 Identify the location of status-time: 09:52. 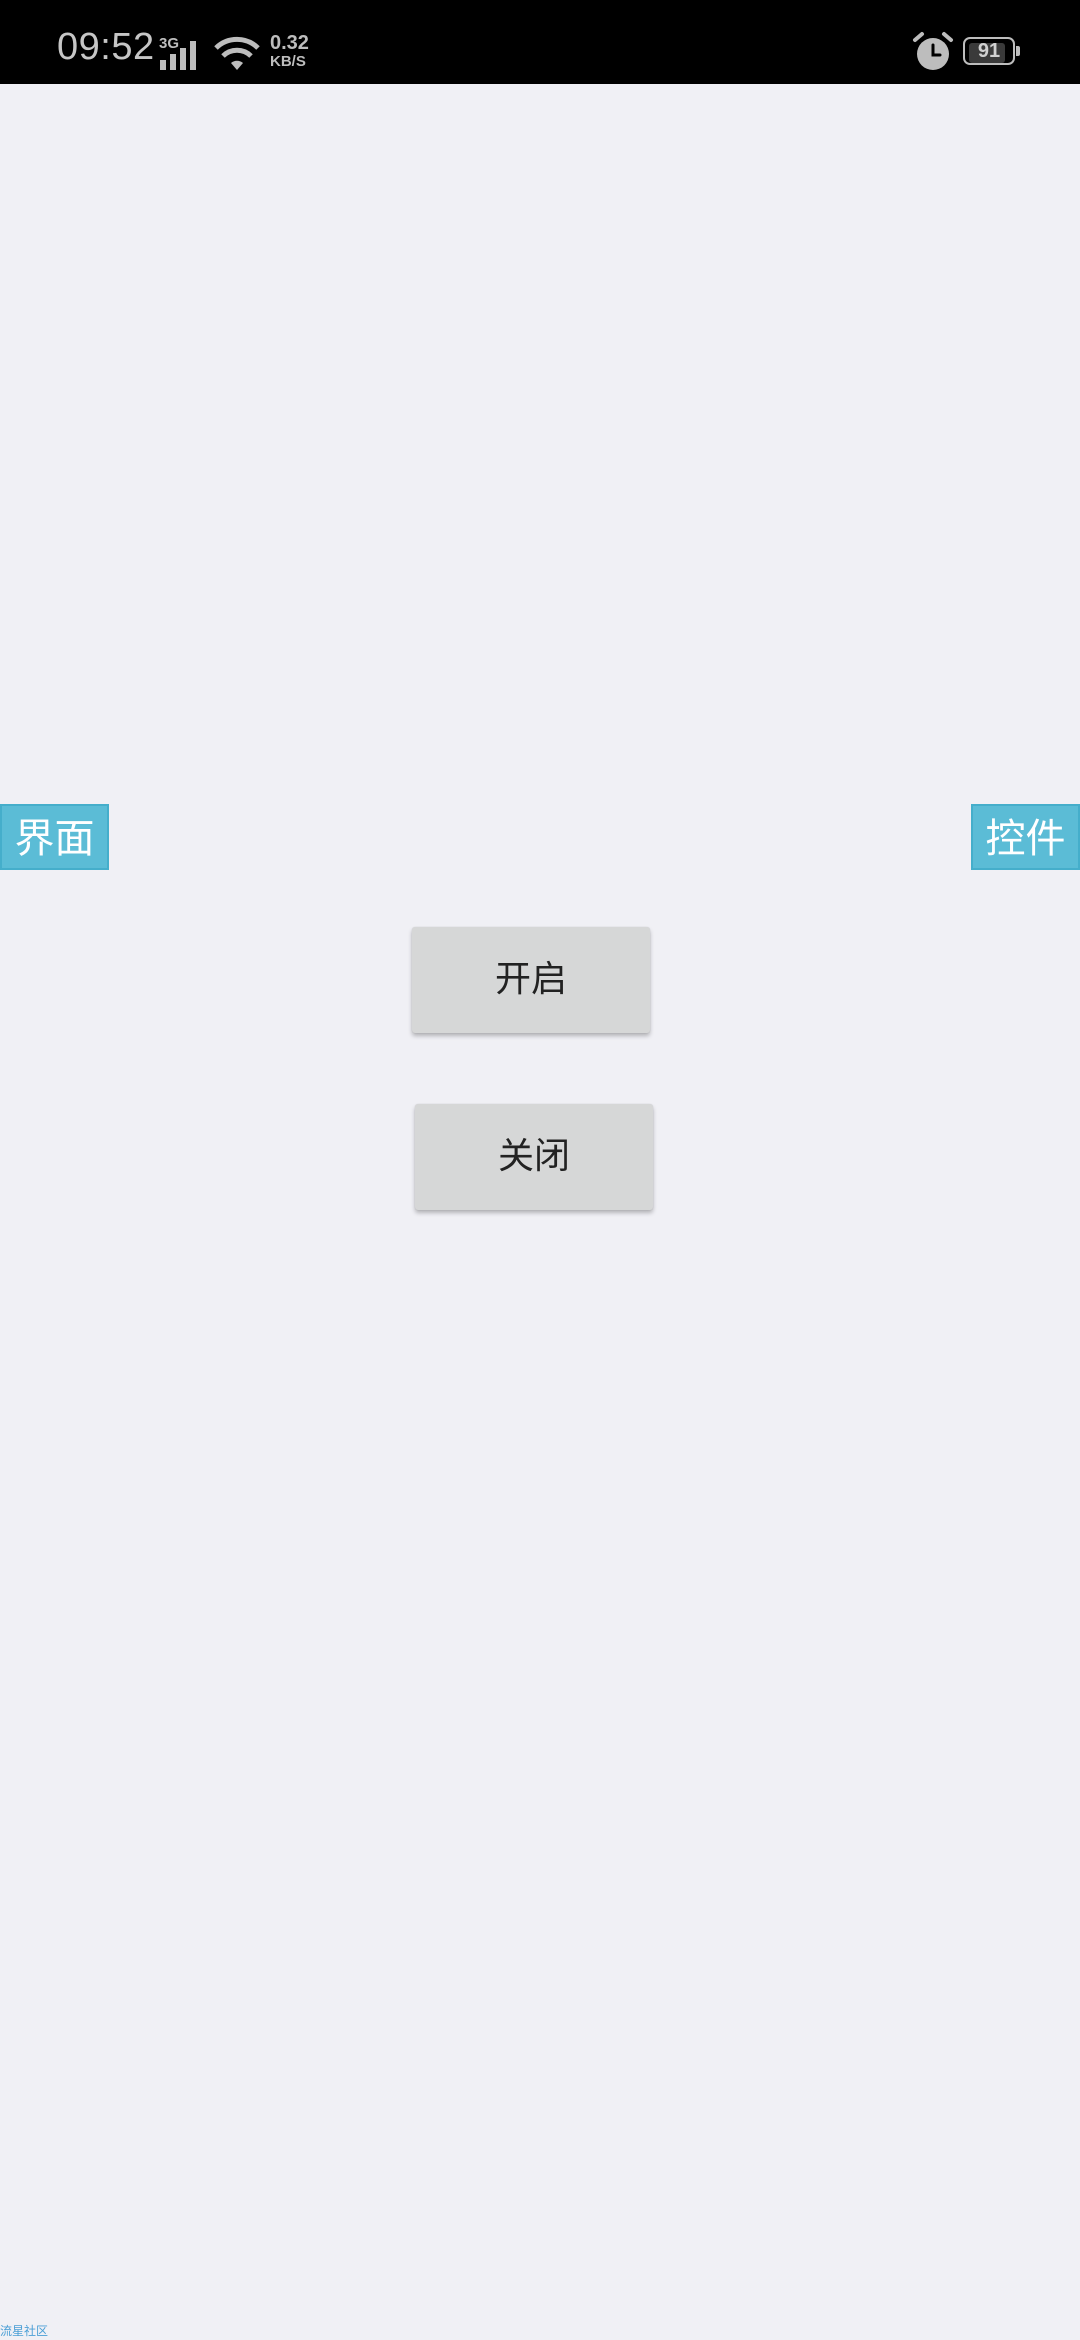
(106, 47).